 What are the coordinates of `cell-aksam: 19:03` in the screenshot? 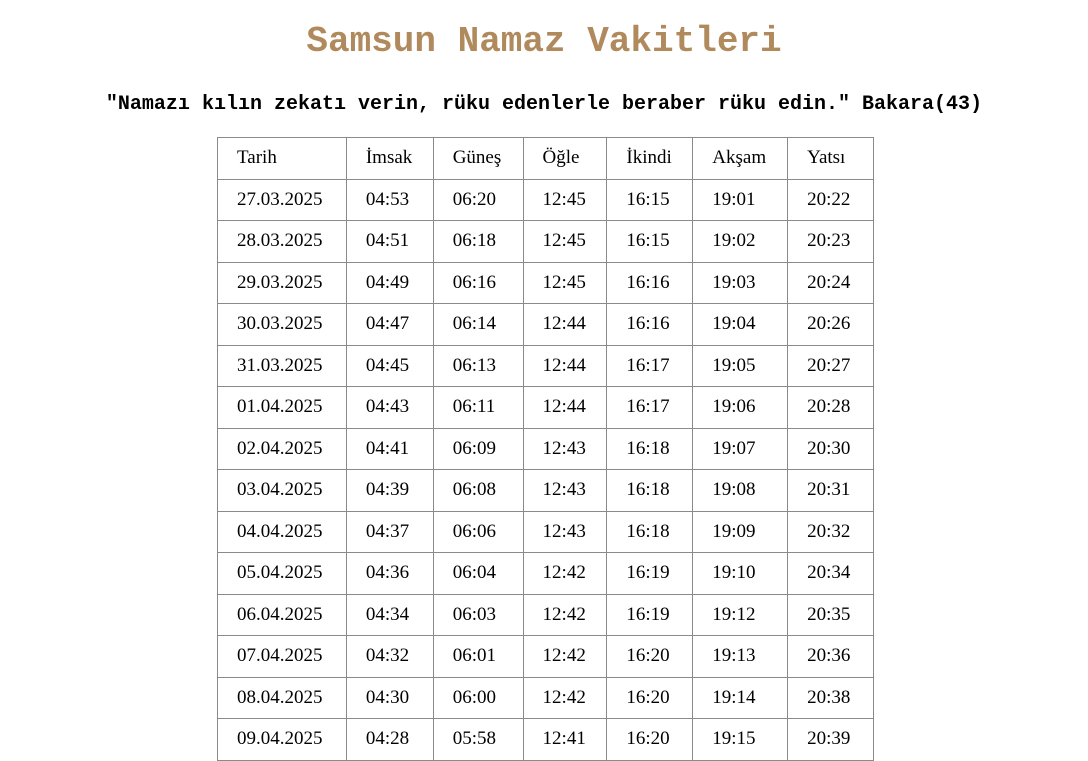 It's located at (740, 282).